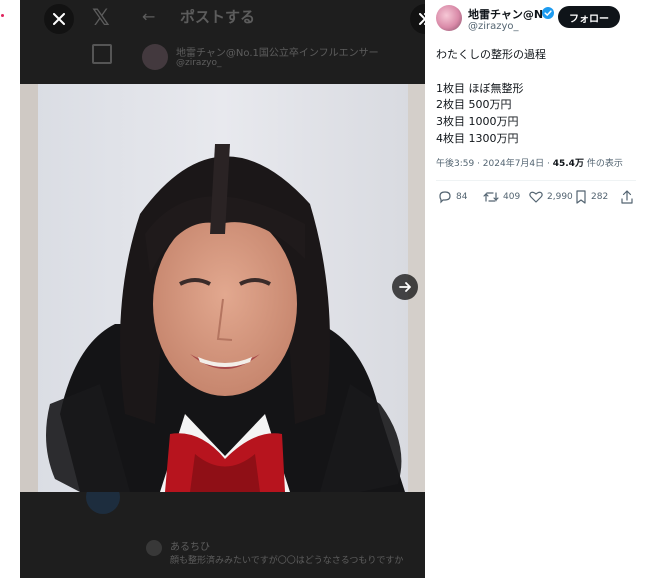  Describe the element at coordinates (536, 197) in the screenshot. I see `like-icon` at that location.